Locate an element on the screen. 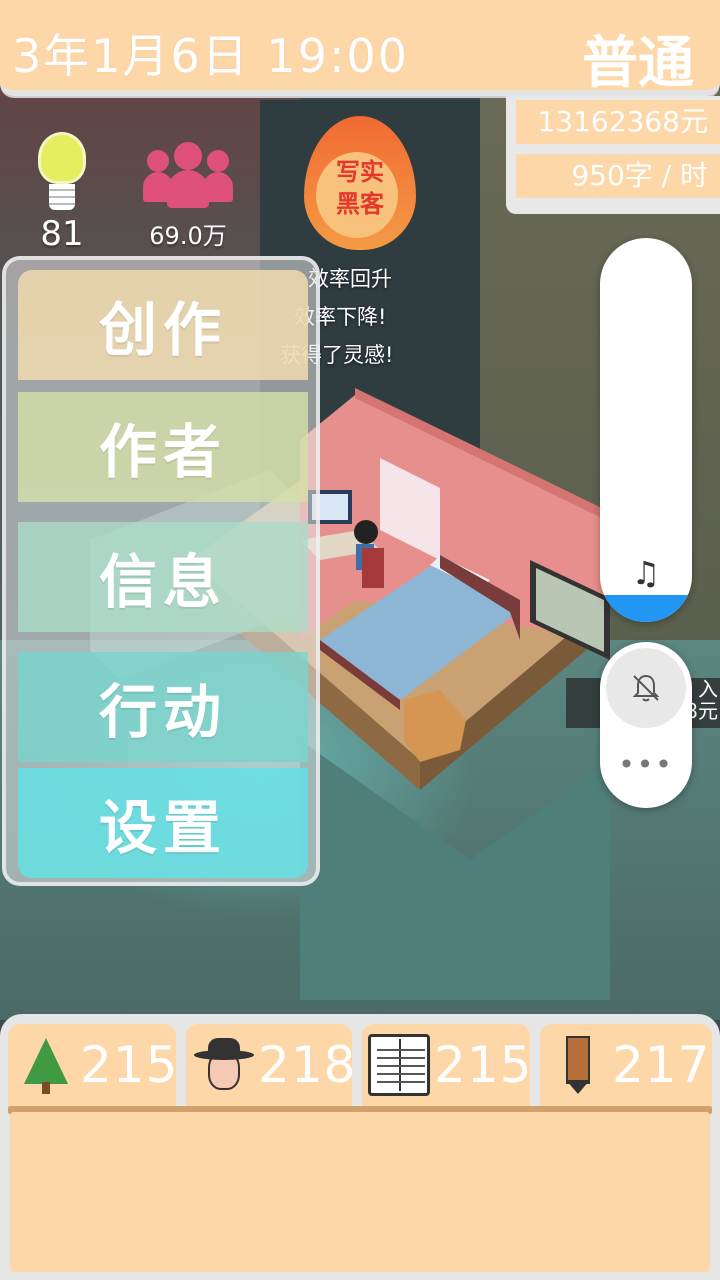 The height and width of the screenshot is (1280, 720). menu-author-button: 作者 is located at coordinates (163, 447).